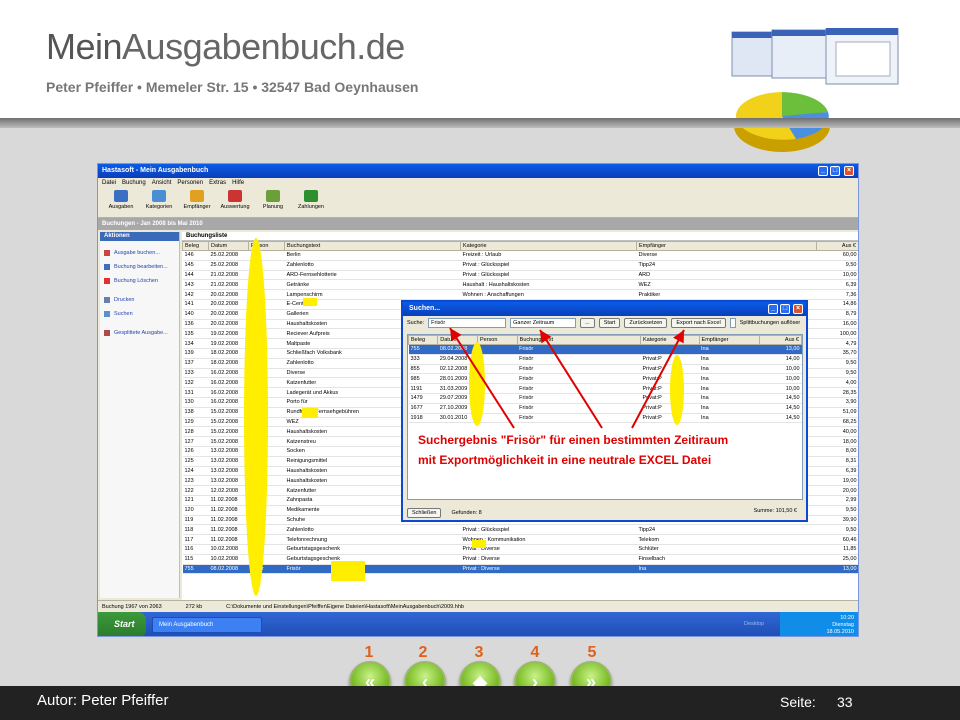 The width and height of the screenshot is (960, 720). What do you see at coordinates (310, 302) in the screenshot?
I see `highlight-marker` at bounding box center [310, 302].